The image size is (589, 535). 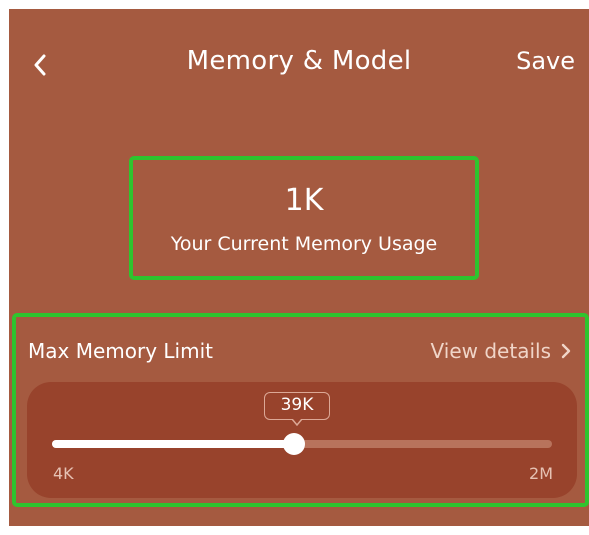 What do you see at coordinates (541, 473) in the screenshot?
I see `slider-max-label: 2M` at bounding box center [541, 473].